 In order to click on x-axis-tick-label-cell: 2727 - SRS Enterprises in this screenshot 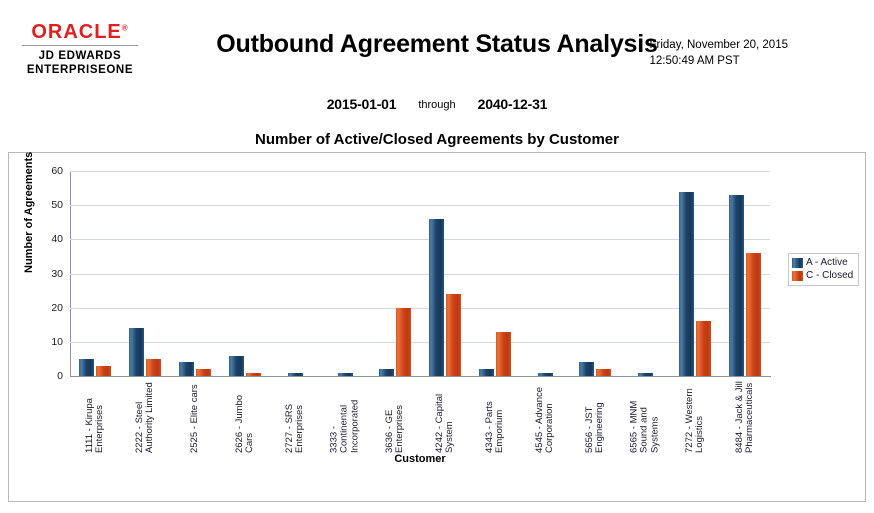, I will do `click(295, 415)`.